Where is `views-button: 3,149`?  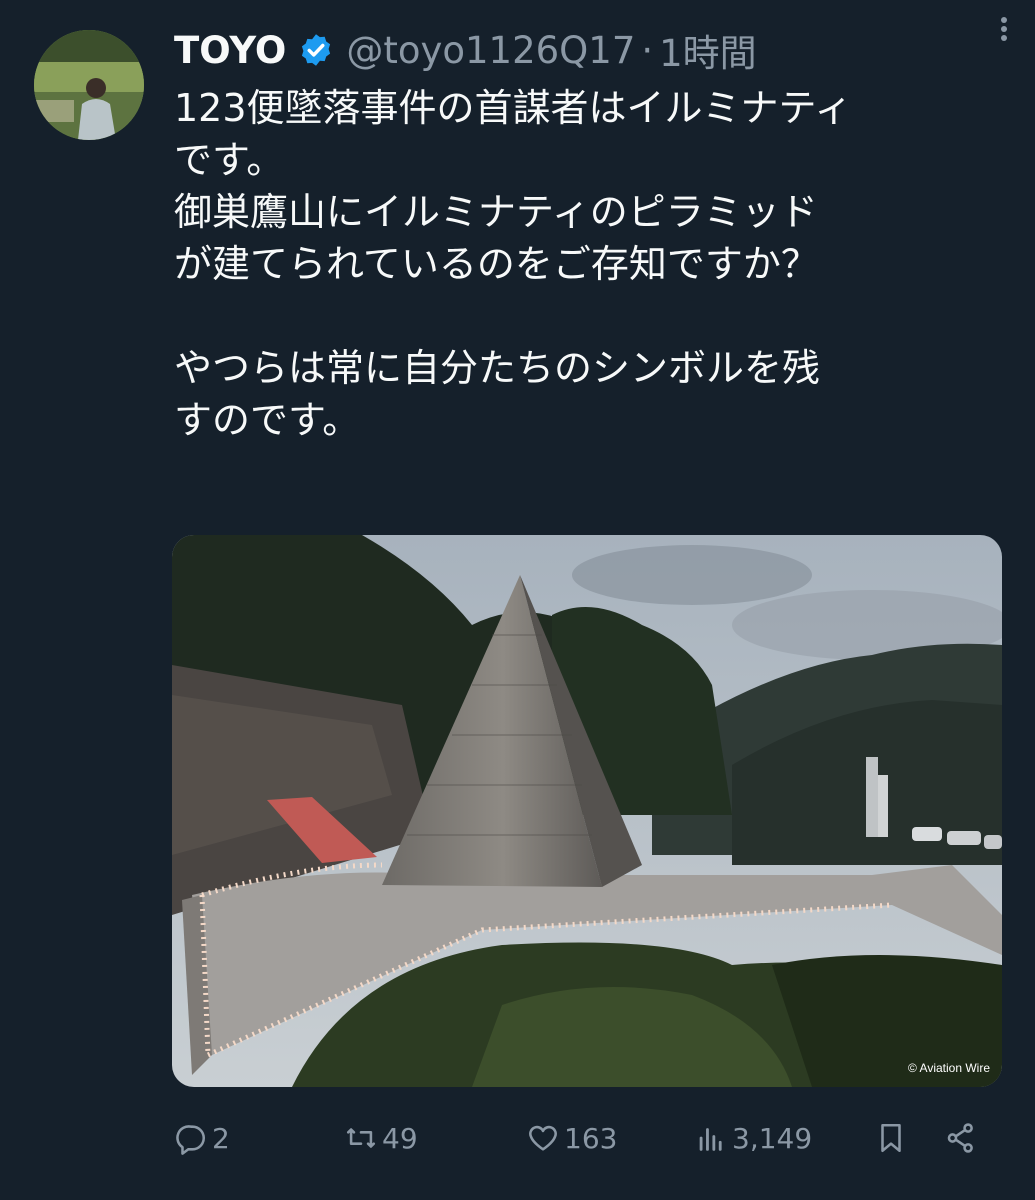 views-button: 3,149 is located at coordinates (753, 1138).